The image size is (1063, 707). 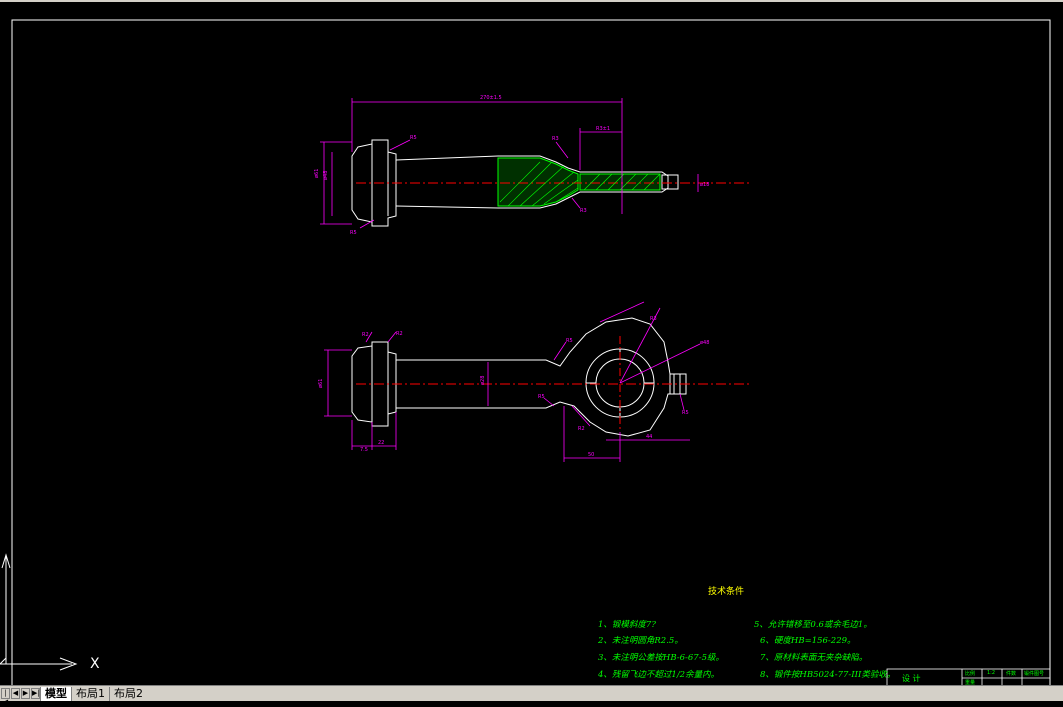 What do you see at coordinates (640, 641) in the screenshot?
I see `requirement-item: 2、未注明圆角R2.5。` at bounding box center [640, 641].